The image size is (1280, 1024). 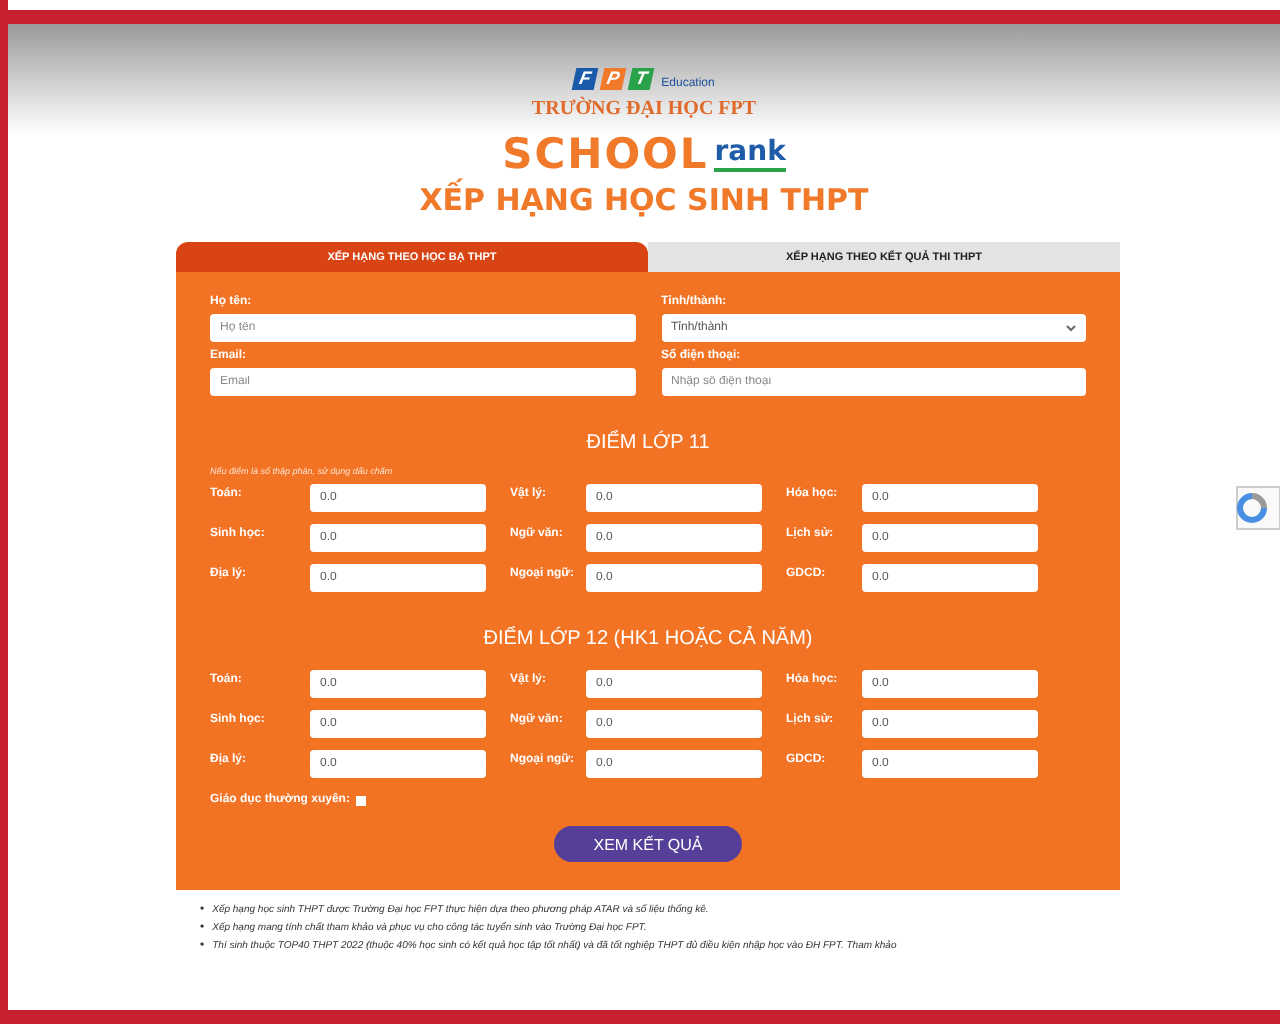 What do you see at coordinates (648, 639) in the screenshot?
I see `section-heading: ĐIỂM LỚP 12 (HK1 HOẶC CẢ NĂM)` at bounding box center [648, 639].